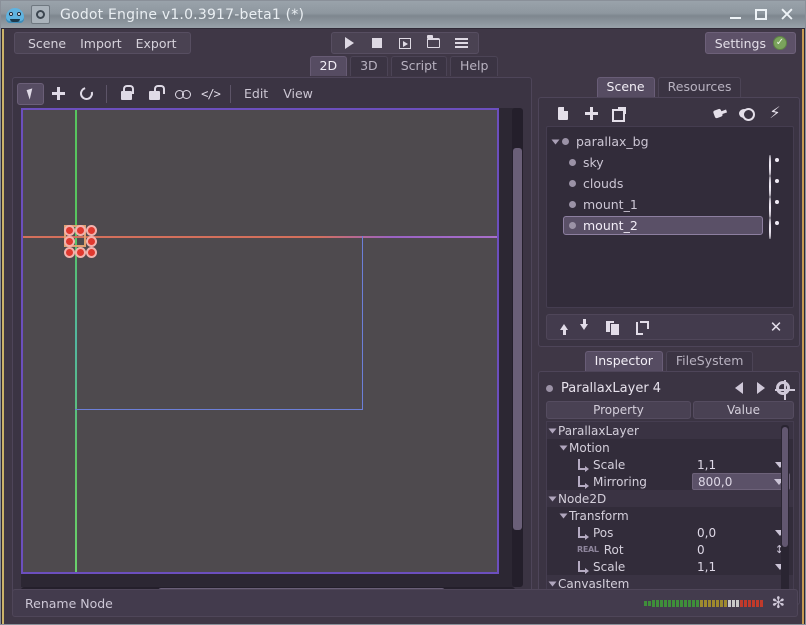 This screenshot has width=806, height=625. Describe the element at coordinates (619, 113) in the screenshot. I see `instance-scene-button` at that location.